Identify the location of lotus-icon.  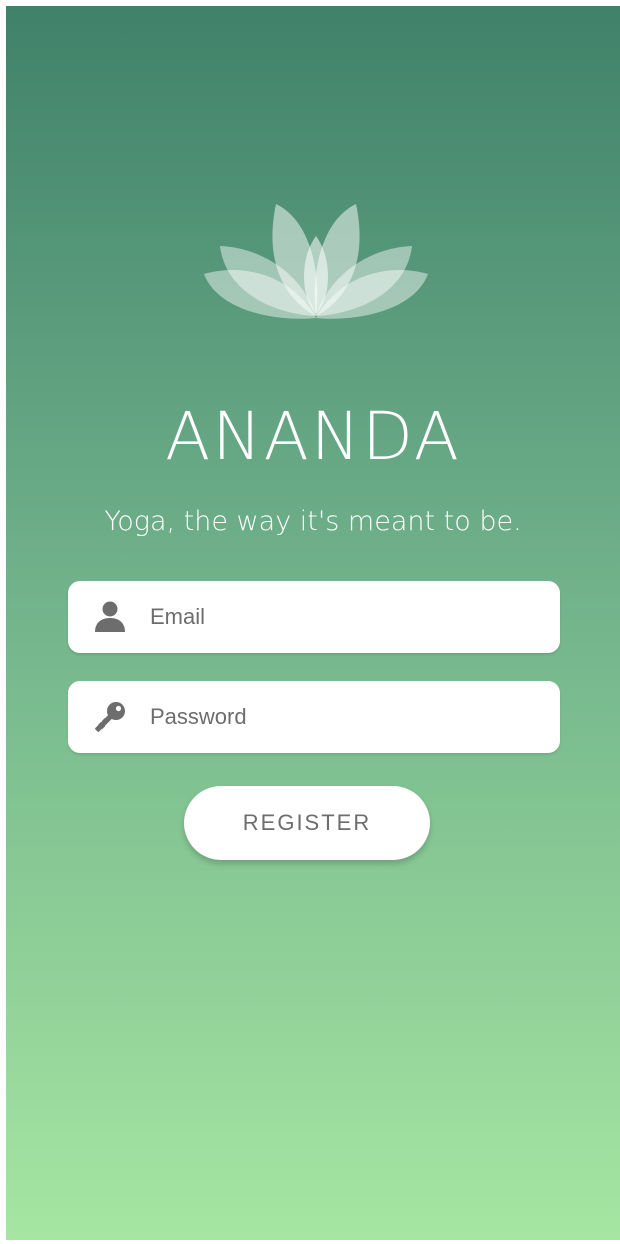
(316, 261).